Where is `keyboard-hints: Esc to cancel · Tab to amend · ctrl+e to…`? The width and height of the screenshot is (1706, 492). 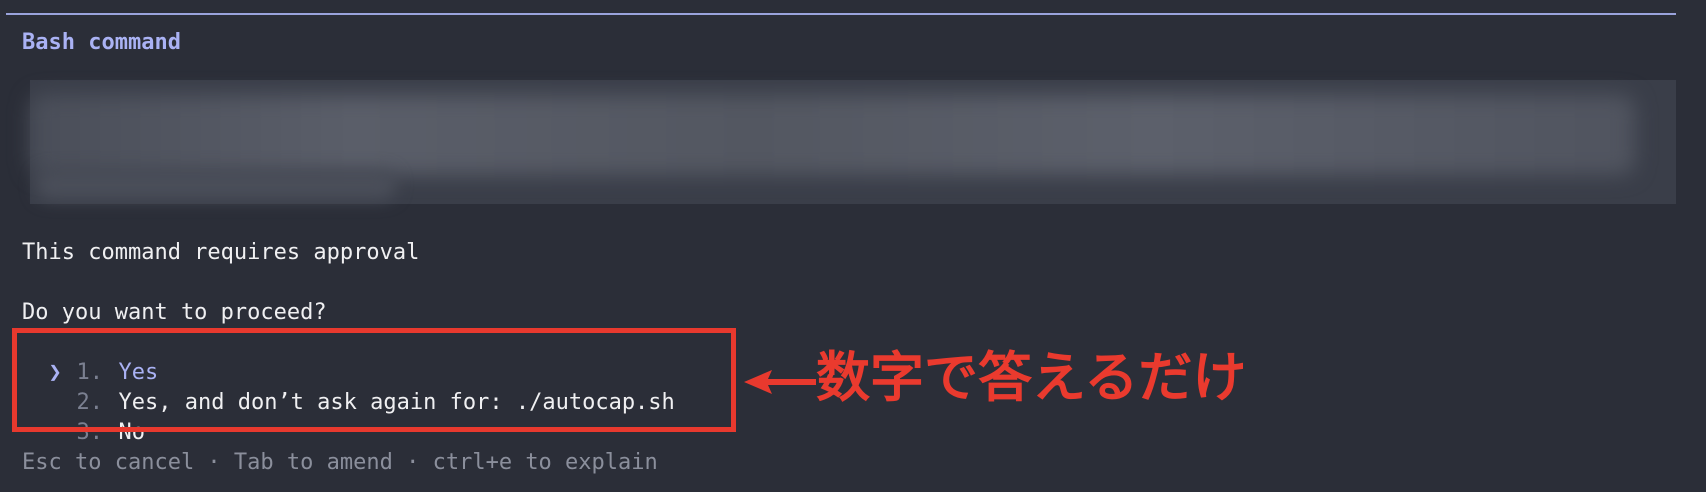 keyboard-hints: Esc to cancel · Tab to amend · ctrl+e to… is located at coordinates (340, 462).